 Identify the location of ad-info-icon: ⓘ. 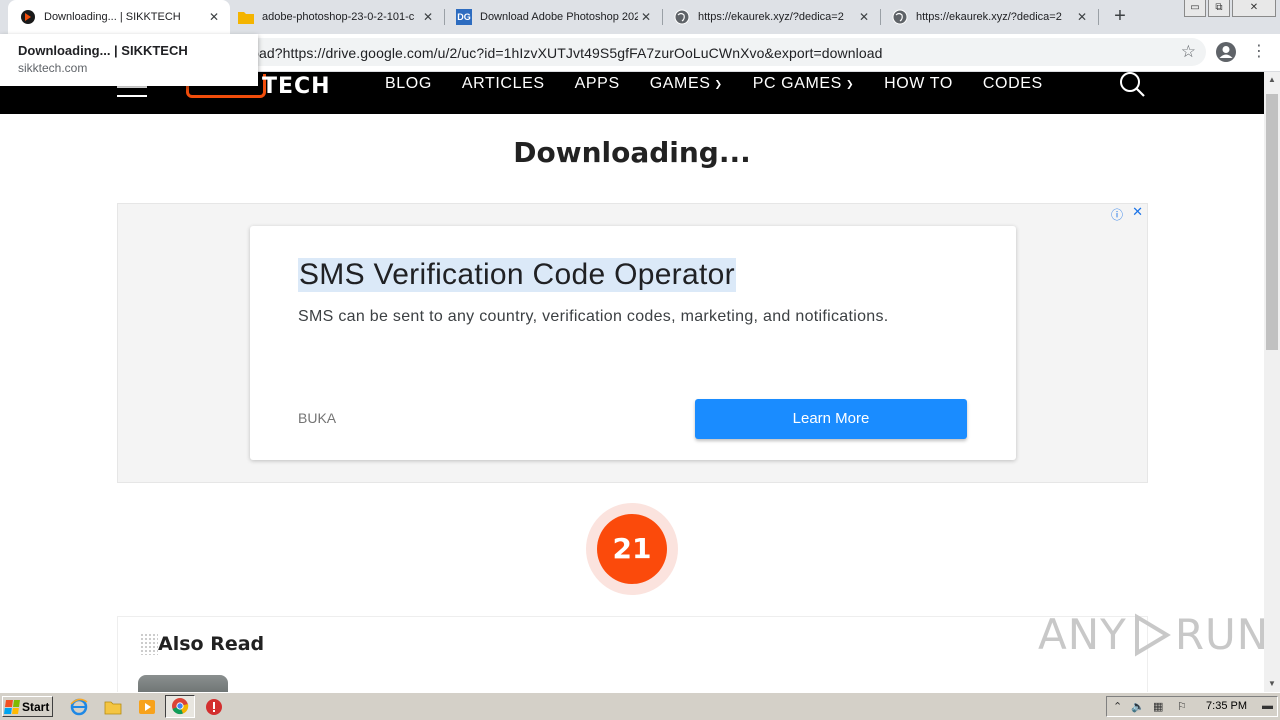
(1117, 214).